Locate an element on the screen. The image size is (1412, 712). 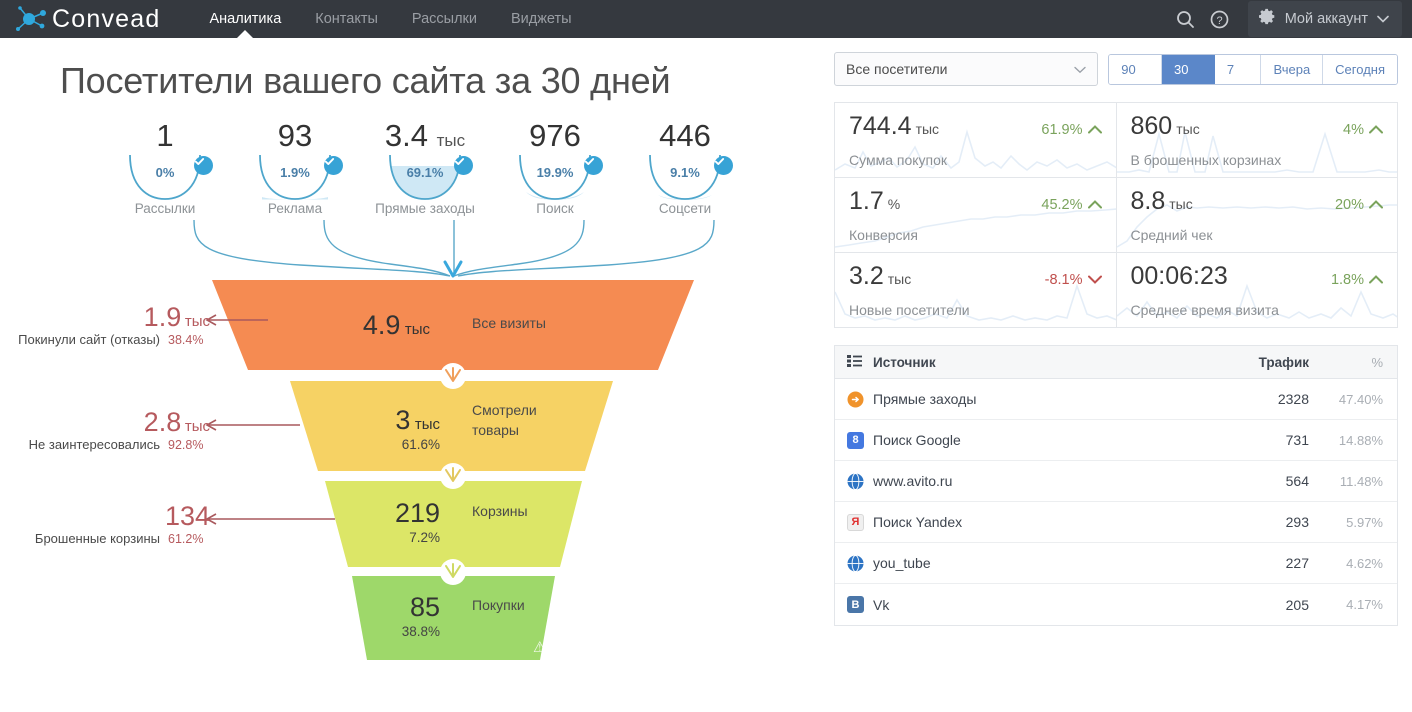
source-percent: 14.88% is located at coordinates (1360, 440).